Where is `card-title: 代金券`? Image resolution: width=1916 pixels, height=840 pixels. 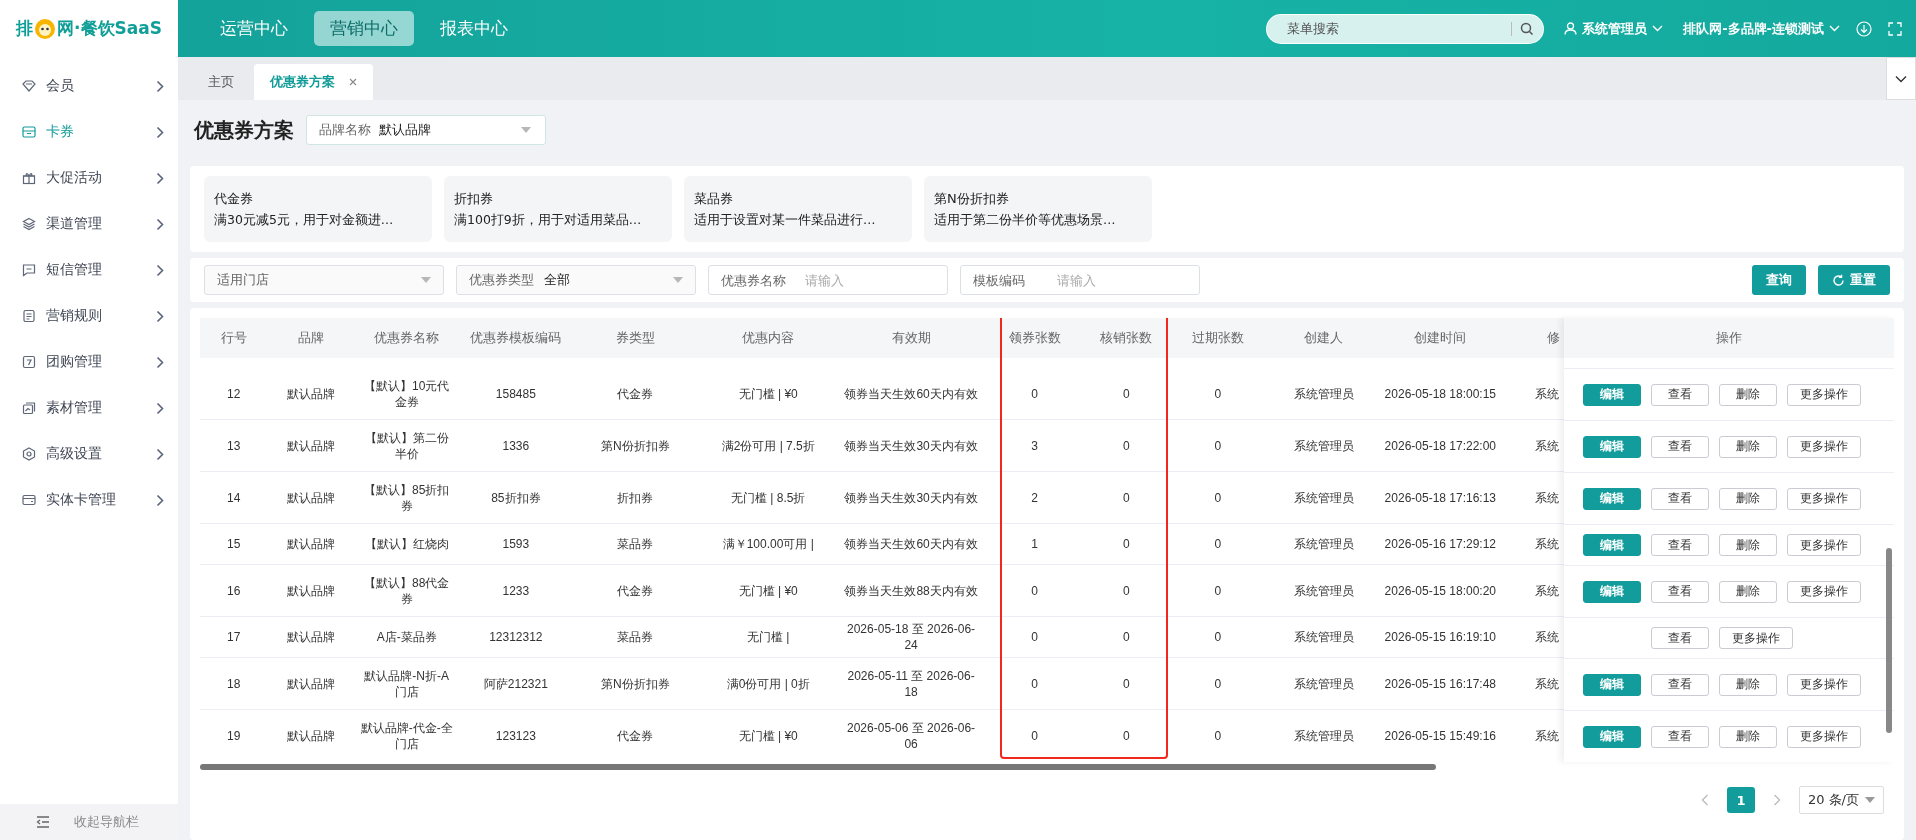
card-title: 代金券 is located at coordinates (234, 198).